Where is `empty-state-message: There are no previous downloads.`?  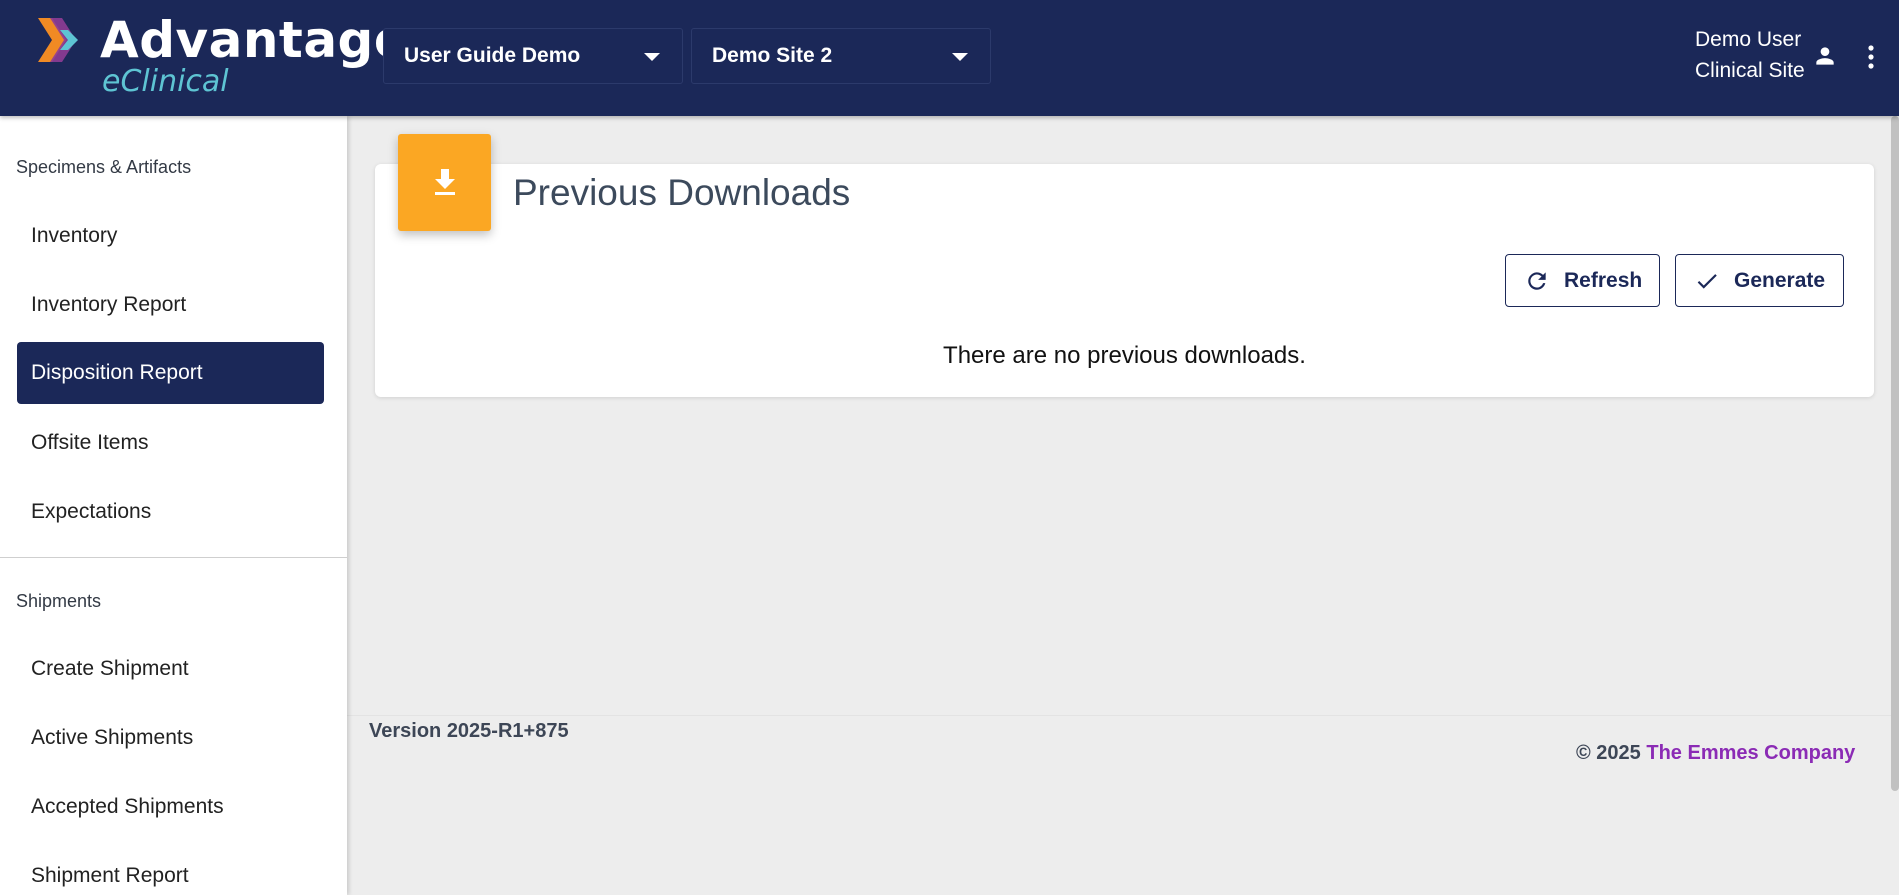
empty-state-message: There are no previous downloads. is located at coordinates (1124, 355).